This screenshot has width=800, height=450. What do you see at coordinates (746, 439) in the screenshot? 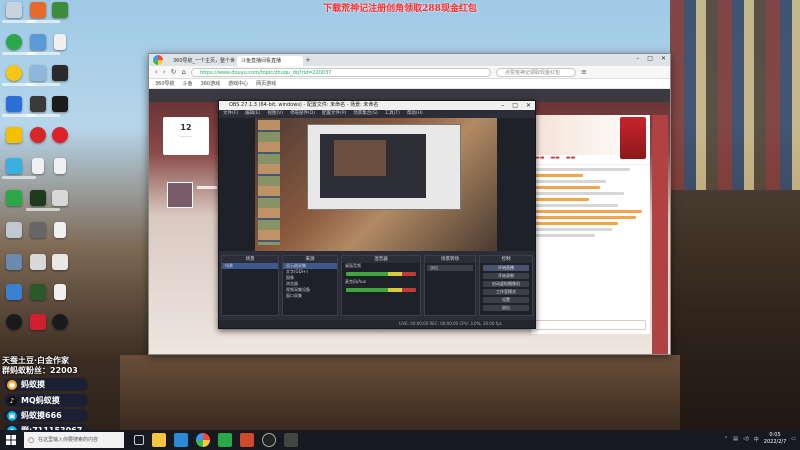
I see `volume-icon: ◁)` at bounding box center [746, 439].